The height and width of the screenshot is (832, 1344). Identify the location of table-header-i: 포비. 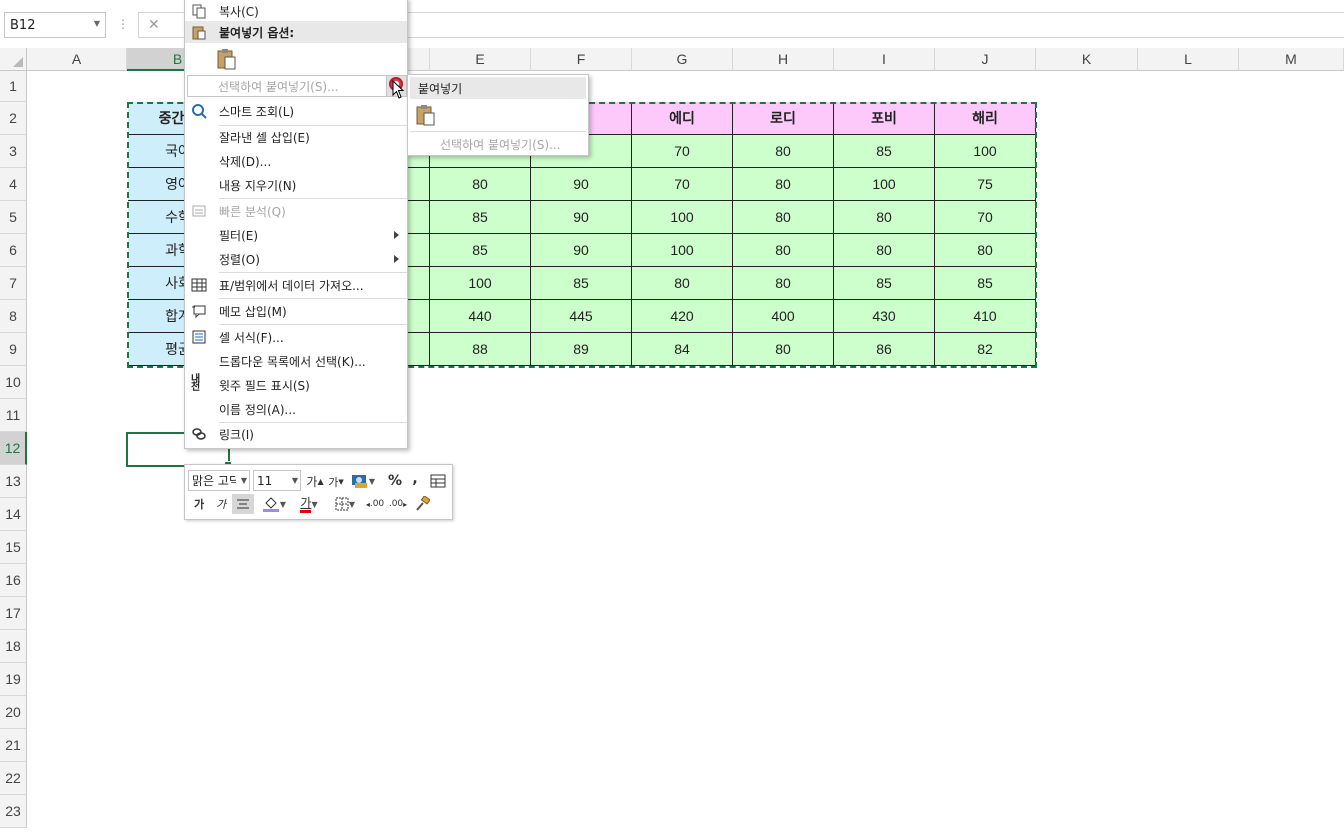
(884, 118).